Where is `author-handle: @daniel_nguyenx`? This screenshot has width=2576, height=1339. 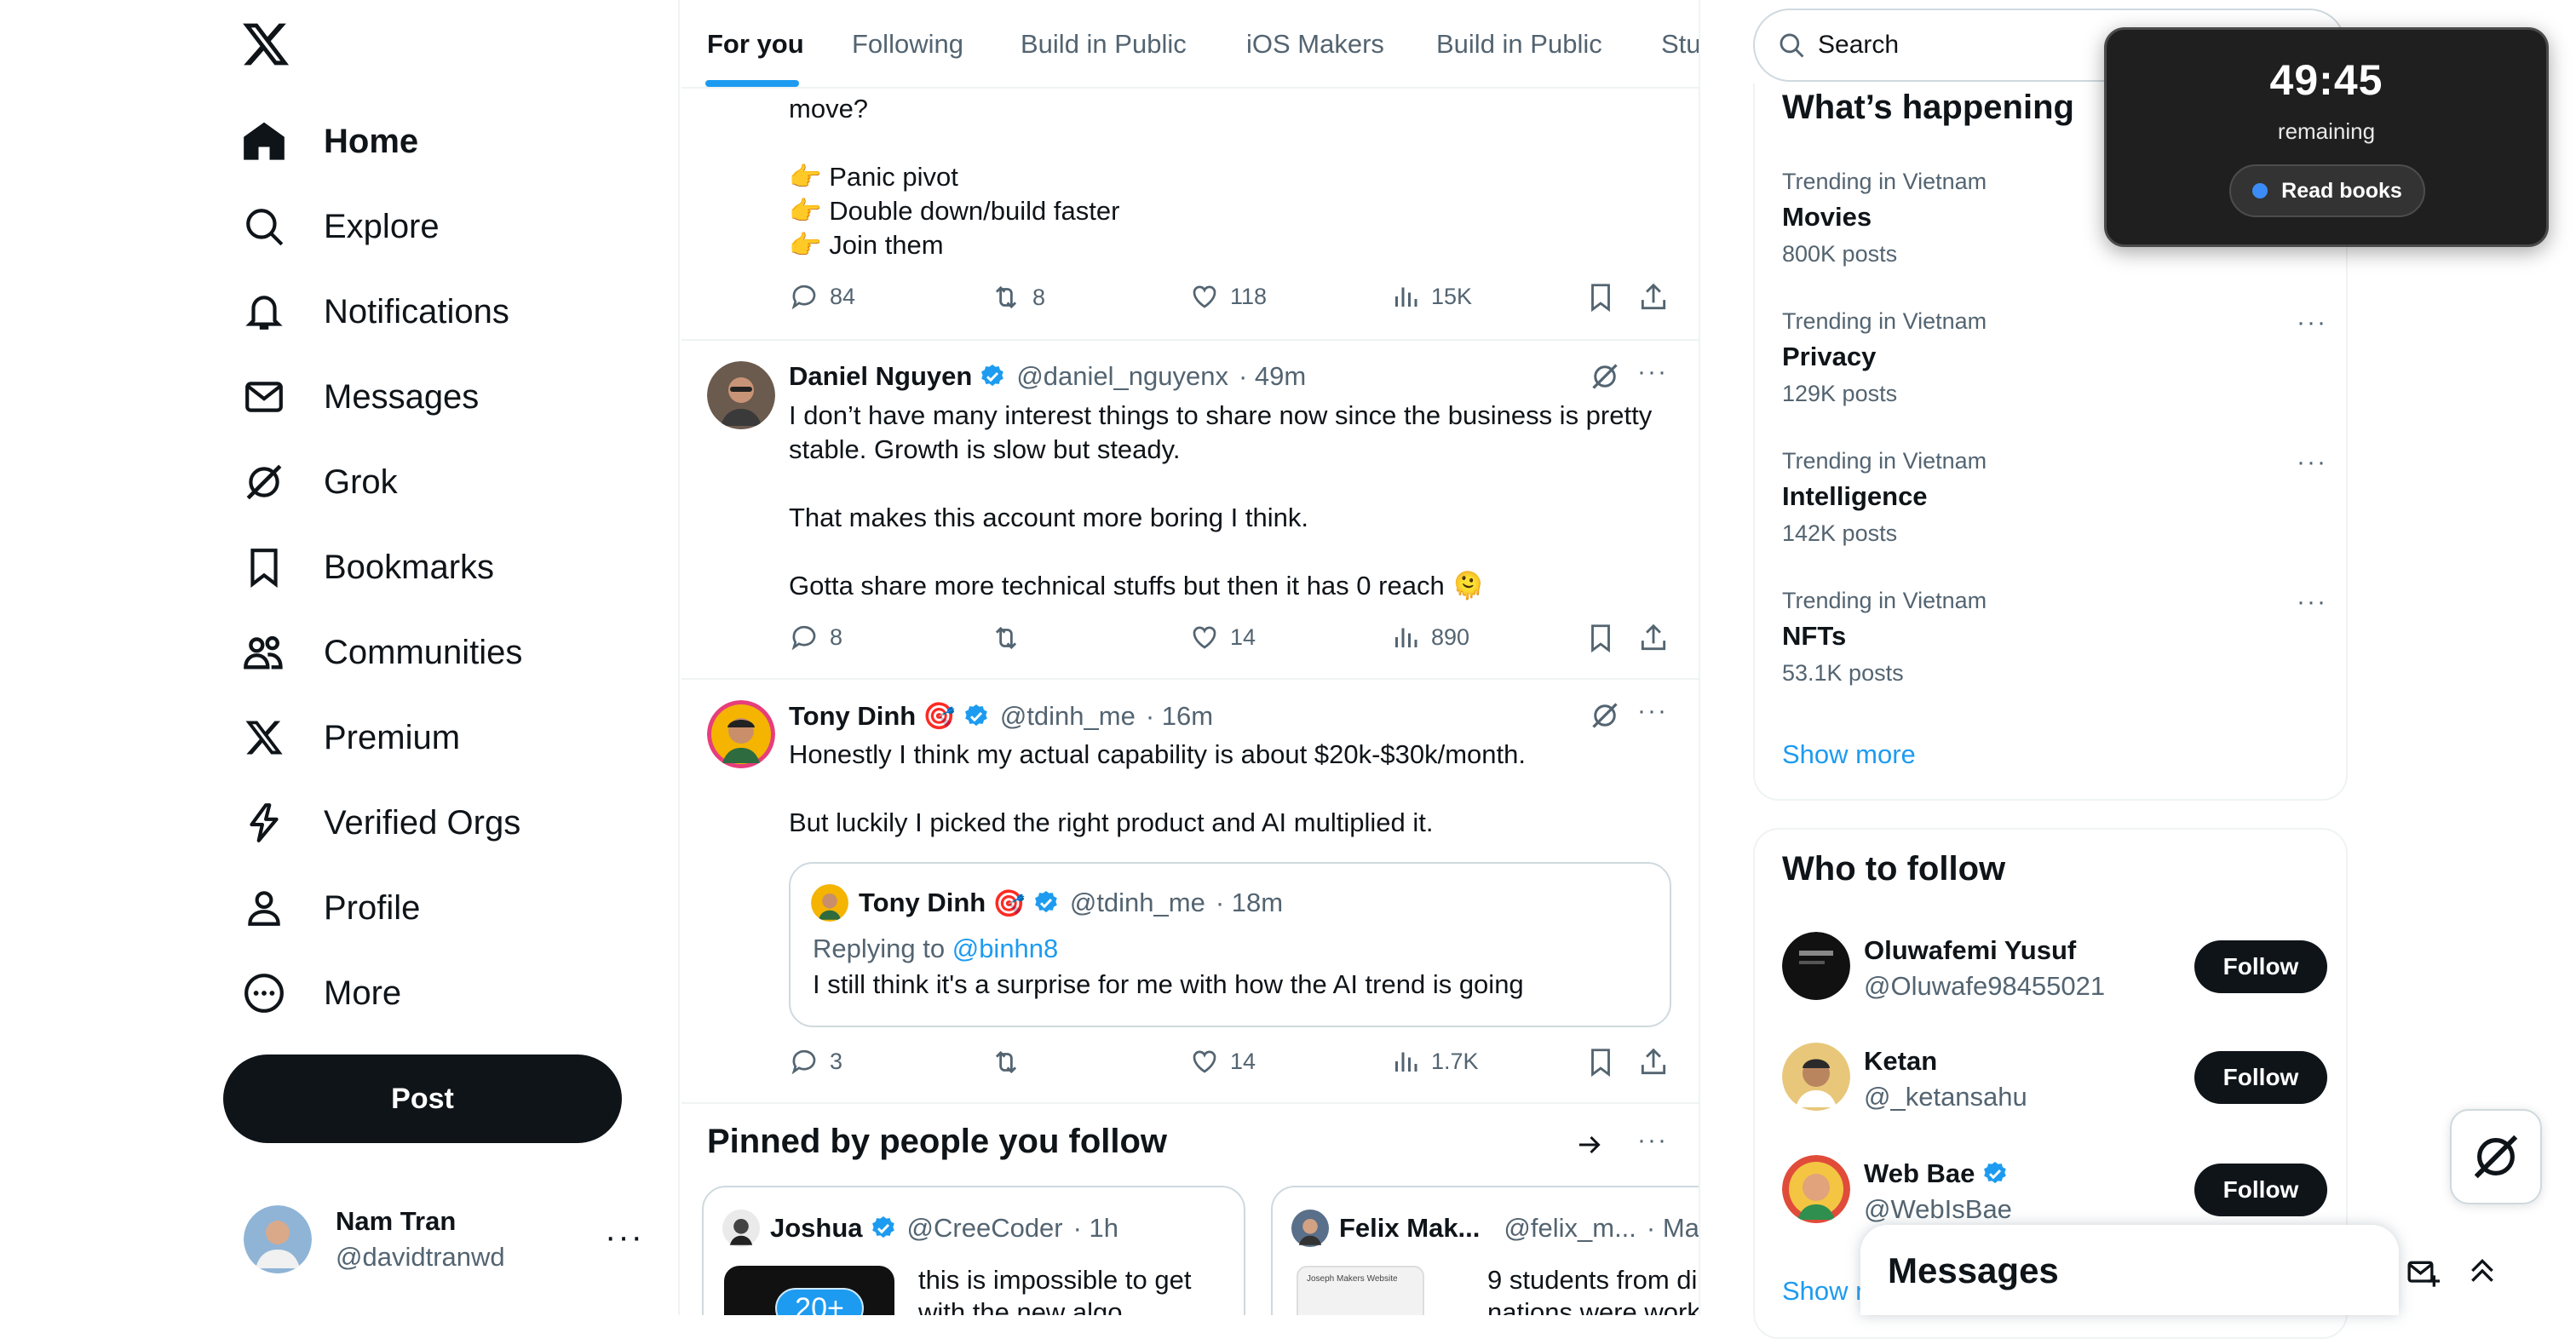
author-handle: @daniel_nguyenx is located at coordinates (1122, 376).